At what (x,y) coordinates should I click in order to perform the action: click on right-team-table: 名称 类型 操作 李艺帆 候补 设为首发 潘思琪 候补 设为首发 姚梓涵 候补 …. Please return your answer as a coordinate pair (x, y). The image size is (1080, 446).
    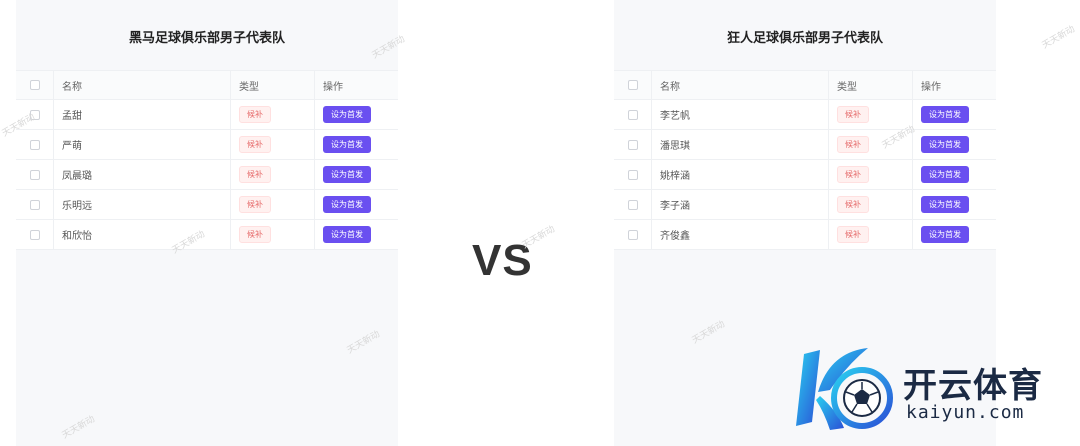
    Looking at the image, I should click on (805, 160).